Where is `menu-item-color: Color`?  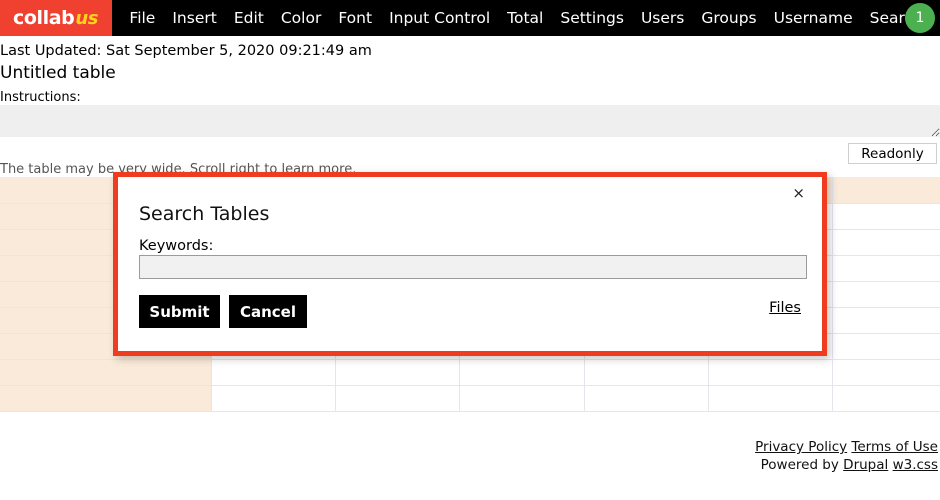 menu-item-color: Color is located at coordinates (300, 18).